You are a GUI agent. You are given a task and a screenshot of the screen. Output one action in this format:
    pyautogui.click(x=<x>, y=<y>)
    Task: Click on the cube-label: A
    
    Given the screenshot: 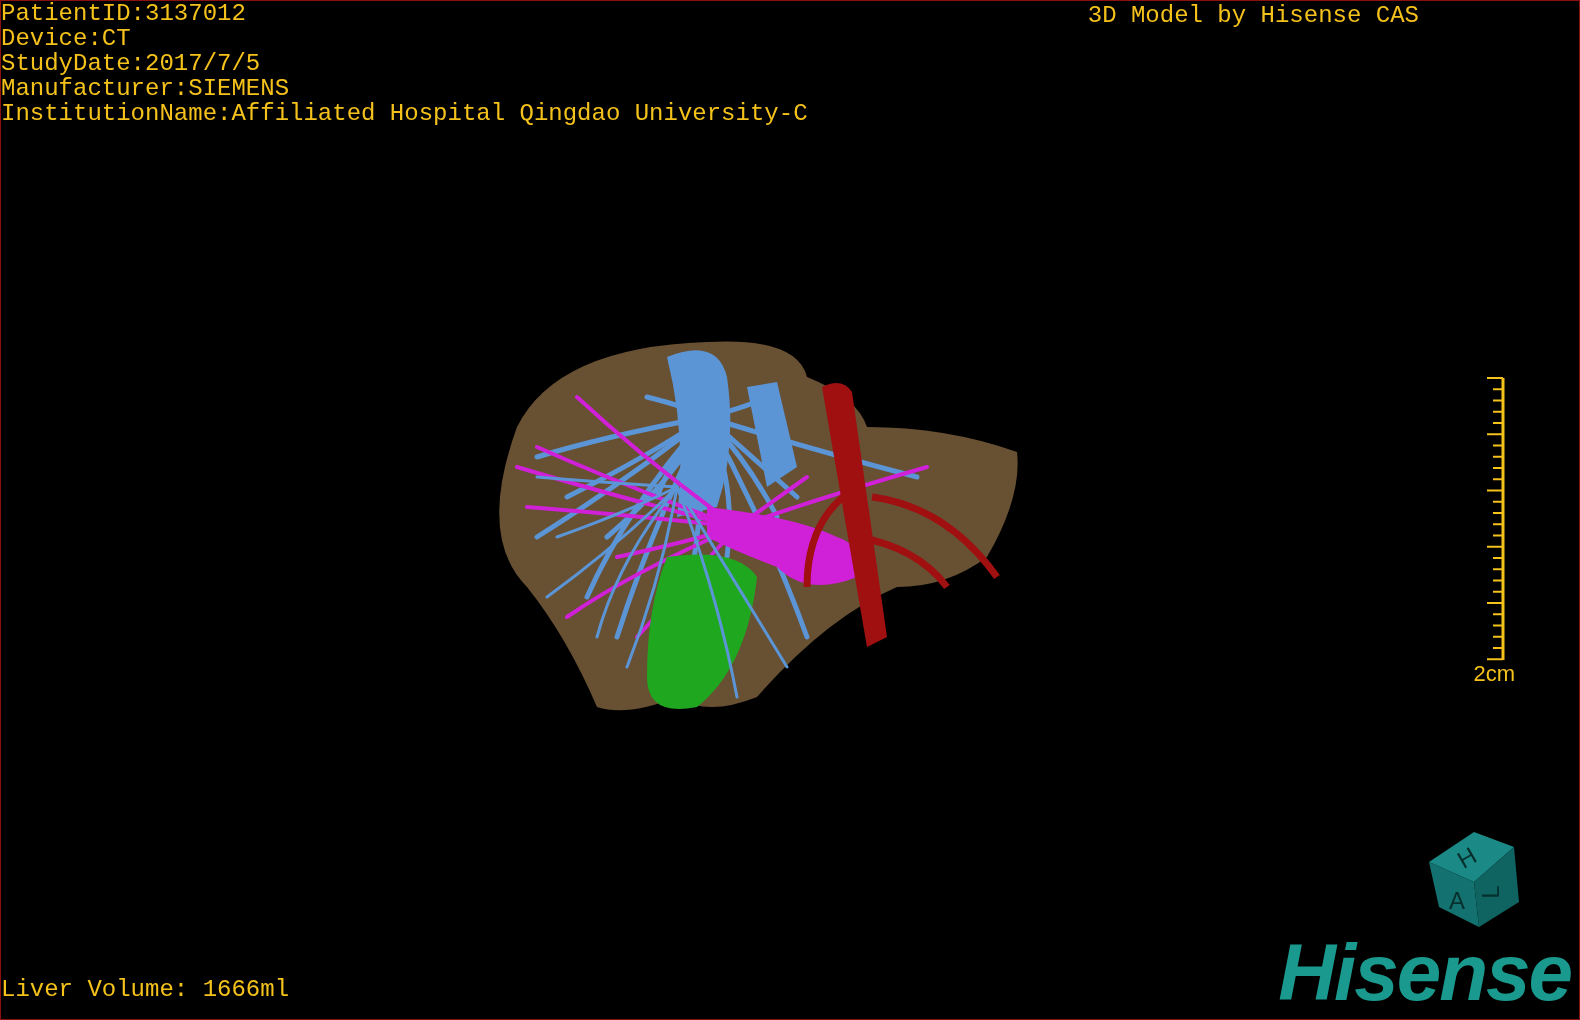 What is the action you would take?
    pyautogui.click(x=1457, y=900)
    